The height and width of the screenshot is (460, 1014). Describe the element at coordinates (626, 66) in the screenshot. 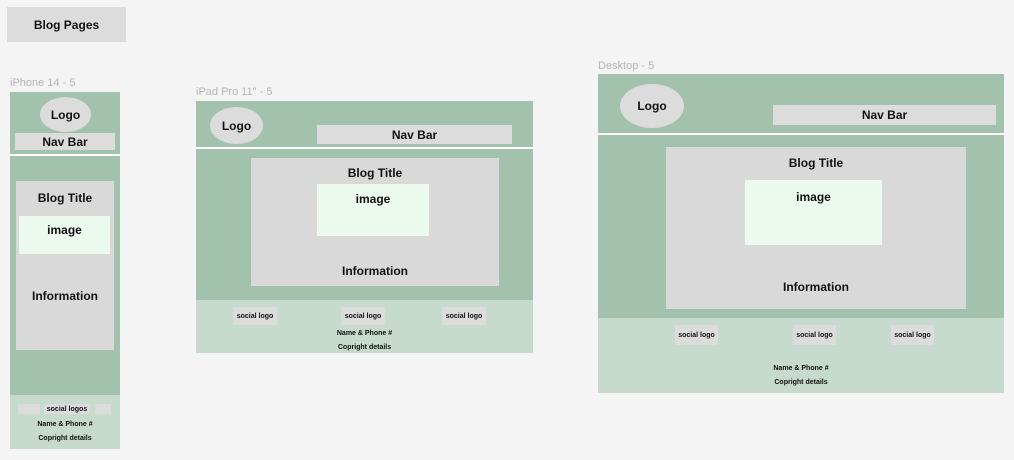

I see `desktop-frame-label: Desktop - 5` at that location.